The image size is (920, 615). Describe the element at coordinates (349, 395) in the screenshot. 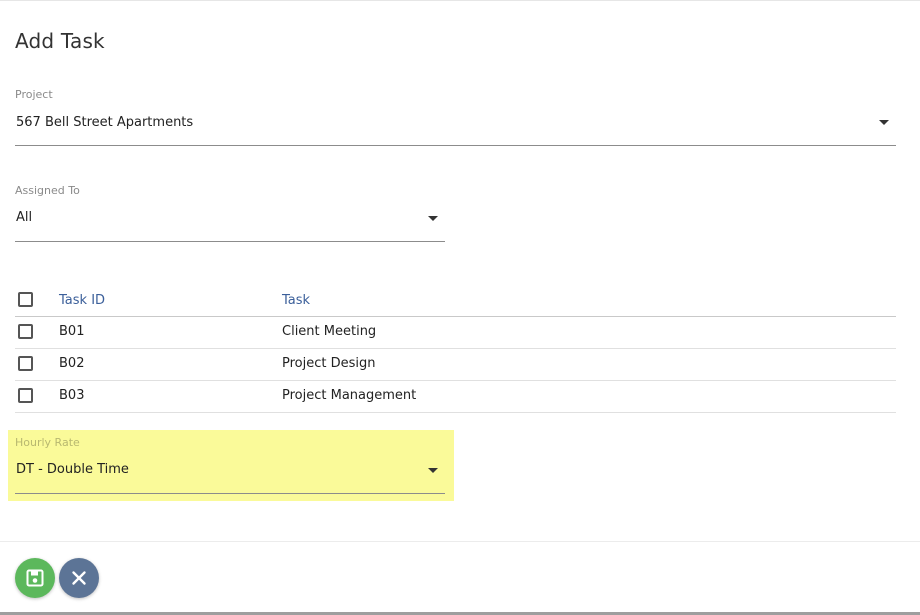

I see `table-cell-task: Project Management` at that location.